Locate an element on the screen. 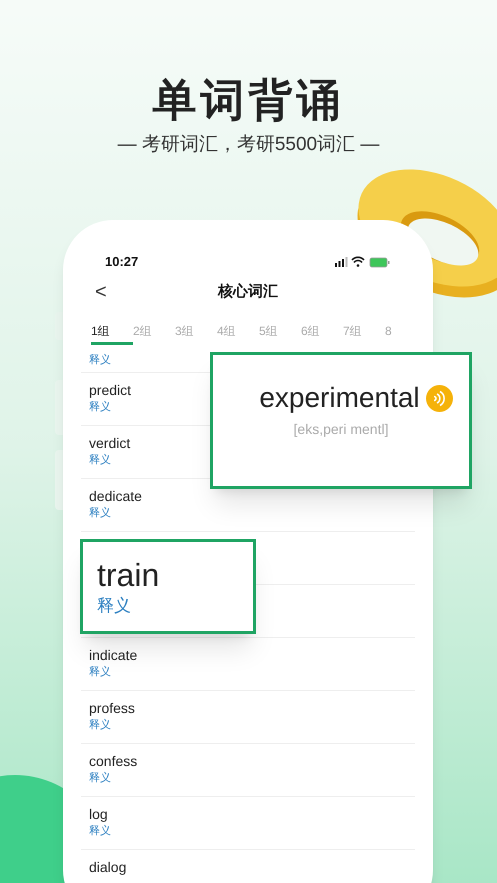 The height and width of the screenshot is (883, 497). word-text: confess is located at coordinates (113, 761).